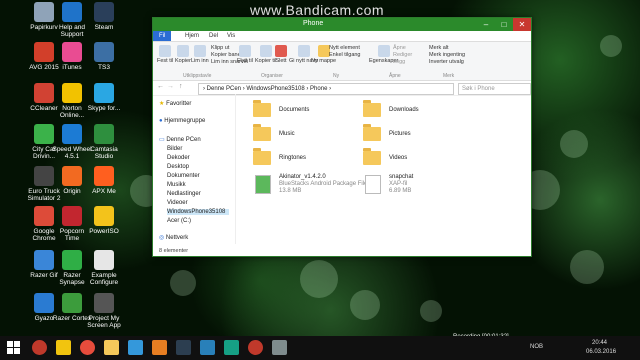 The image size is (640, 360). Describe the element at coordinates (178, 158) in the screenshot. I see `nav-item-decoder: Dekoder` at that location.